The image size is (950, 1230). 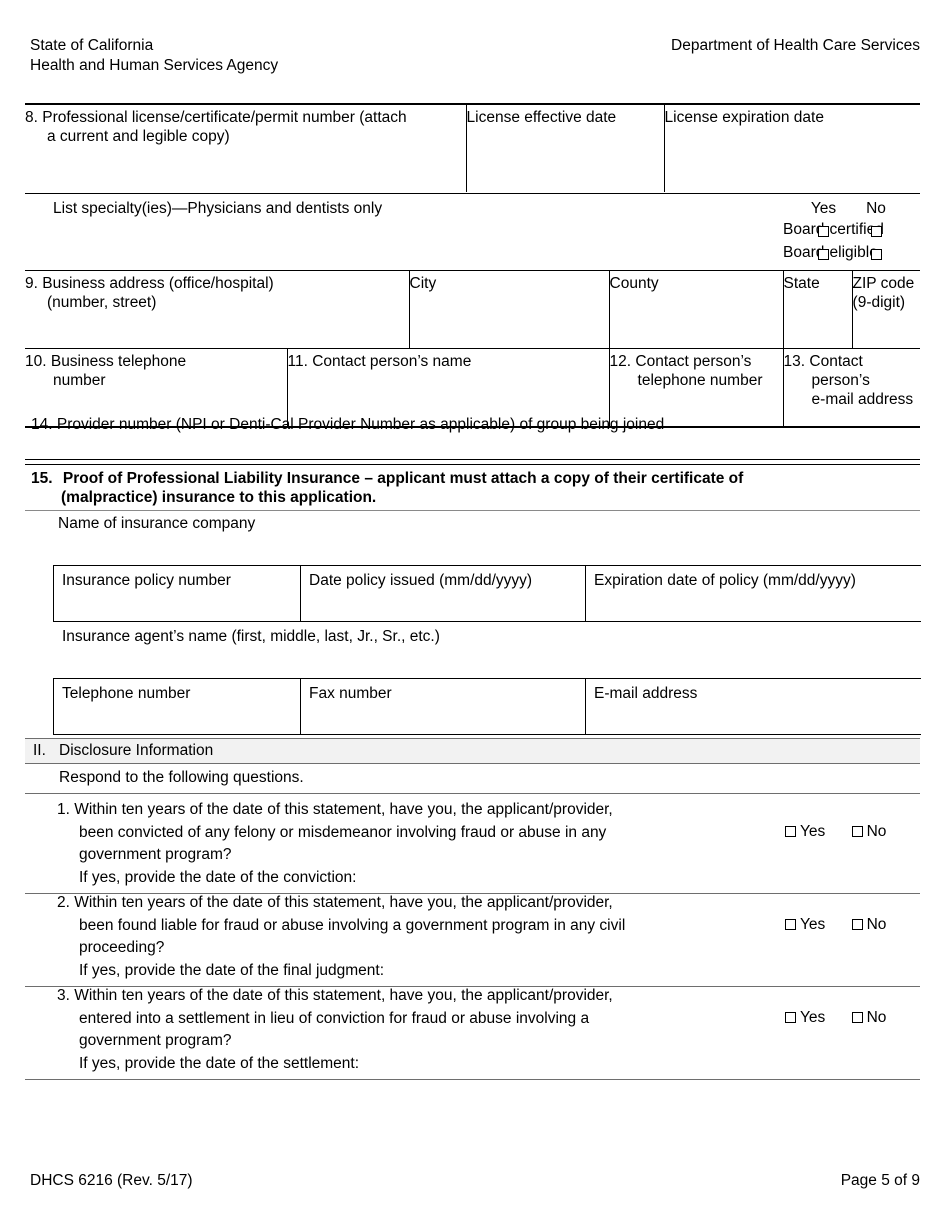 I want to click on item10-label-line2: number, so click(x=79, y=380).